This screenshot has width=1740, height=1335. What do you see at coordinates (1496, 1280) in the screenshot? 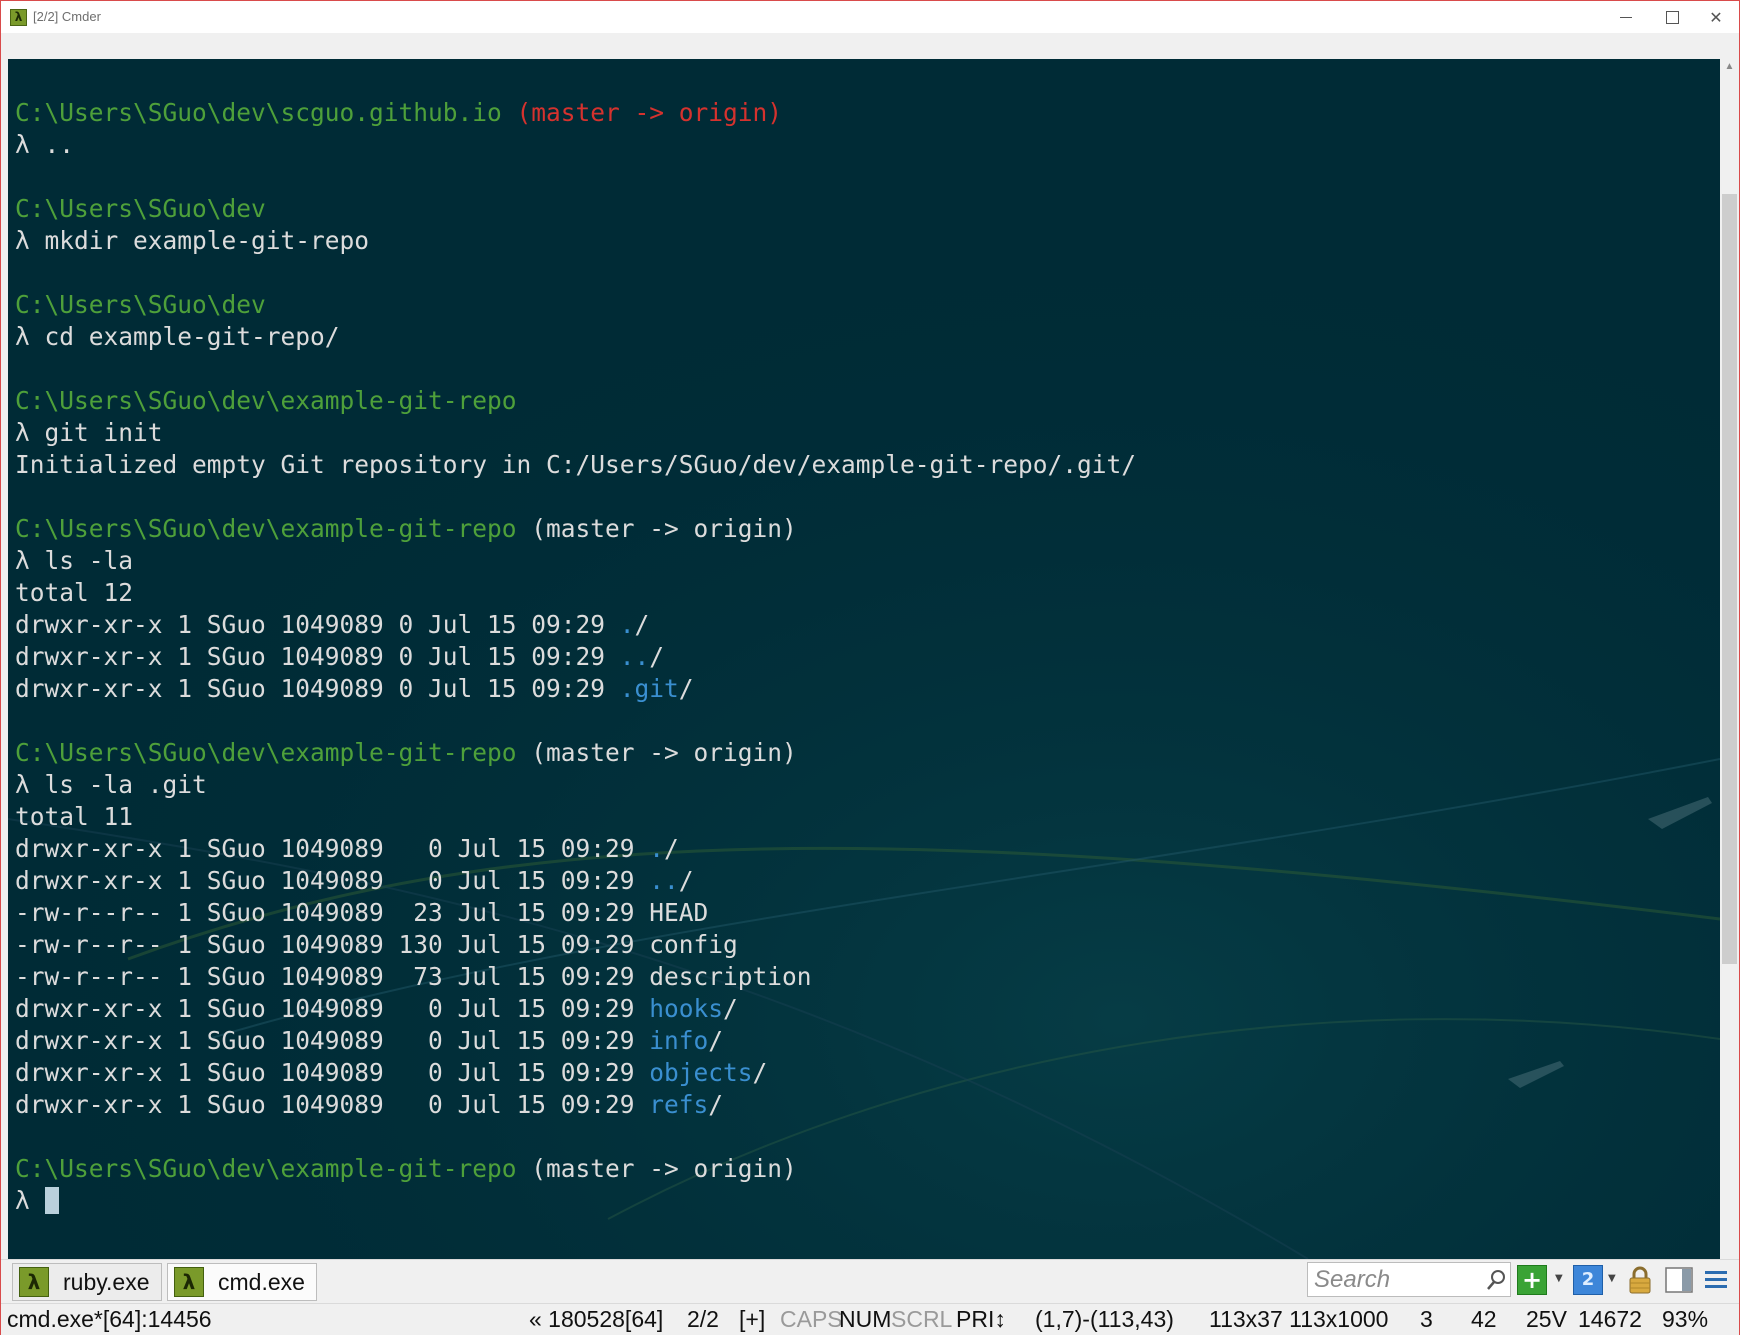
I see `search-icon` at bounding box center [1496, 1280].